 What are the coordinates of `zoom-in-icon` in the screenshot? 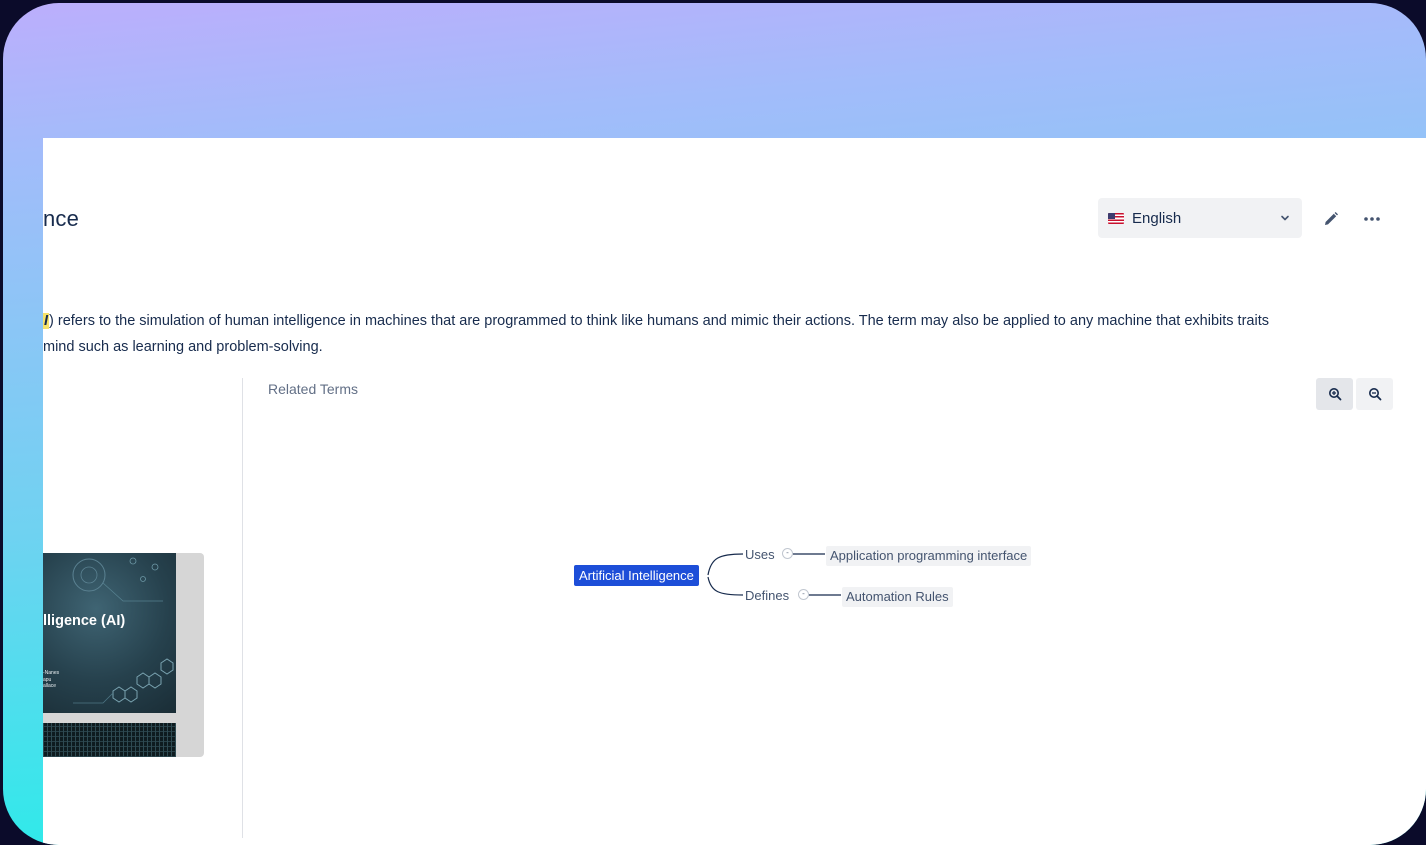 It's located at (1334, 394).